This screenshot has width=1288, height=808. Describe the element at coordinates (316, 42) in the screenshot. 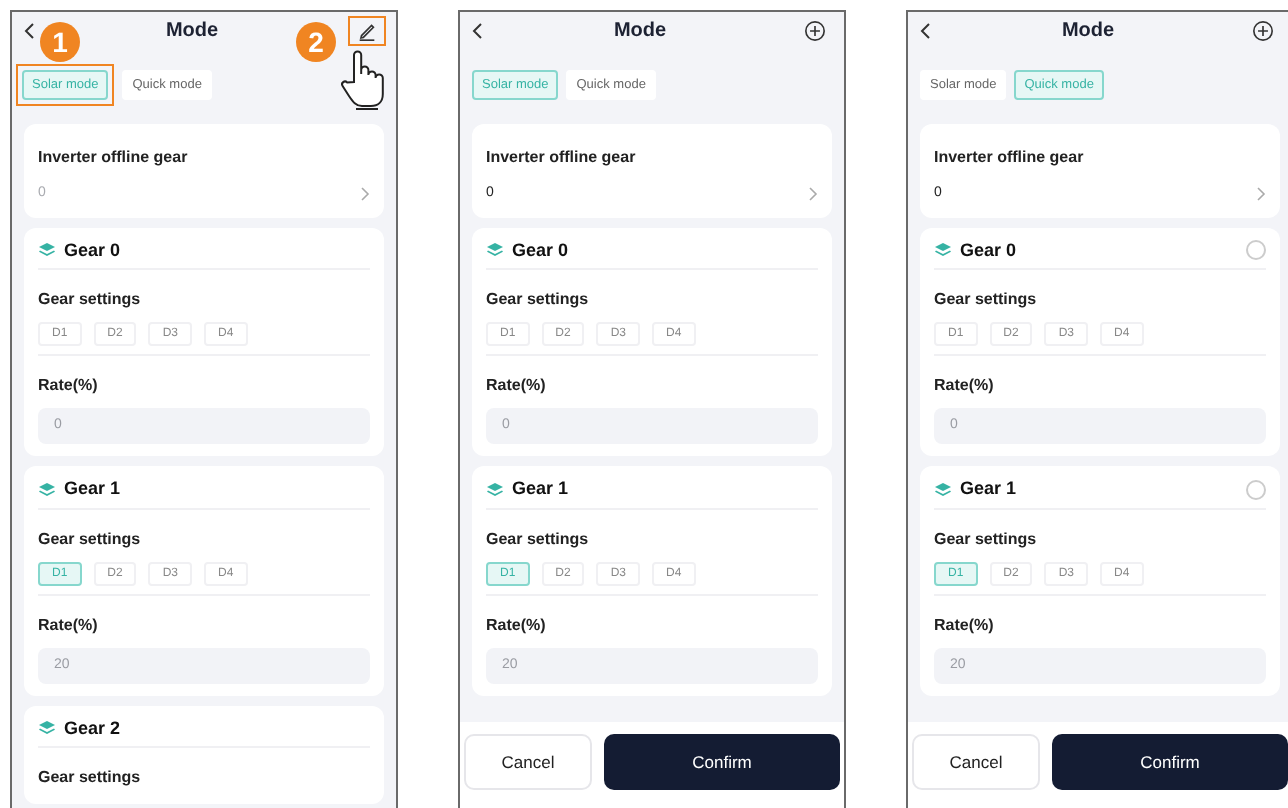

I see `step-badge: 2` at that location.